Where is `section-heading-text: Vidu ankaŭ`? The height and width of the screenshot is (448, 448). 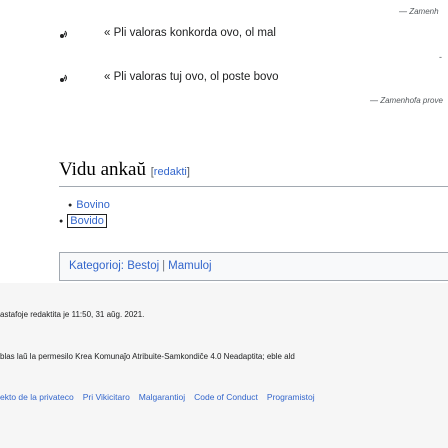 section-heading-text: Vidu ankaŭ is located at coordinates (102, 169).